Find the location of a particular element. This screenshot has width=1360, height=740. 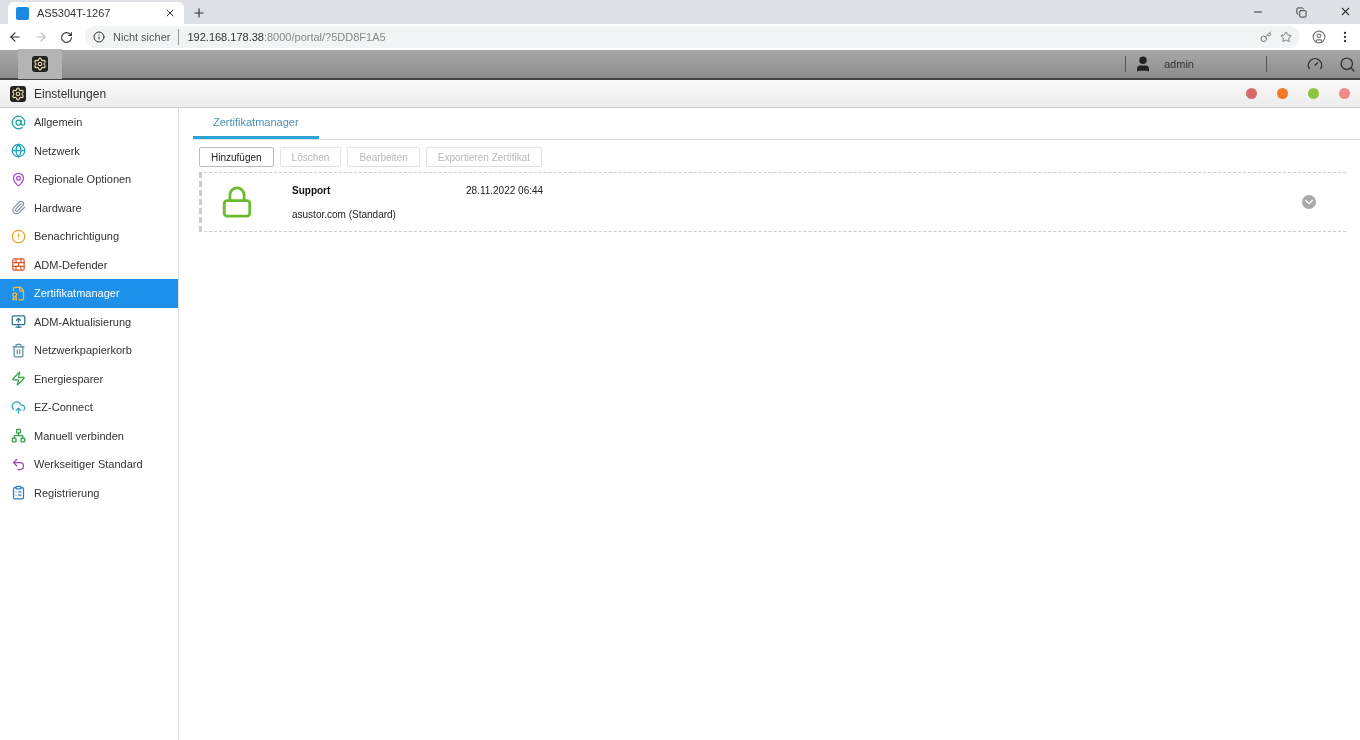

sidebar-item: Registrierung is located at coordinates (89, 492).